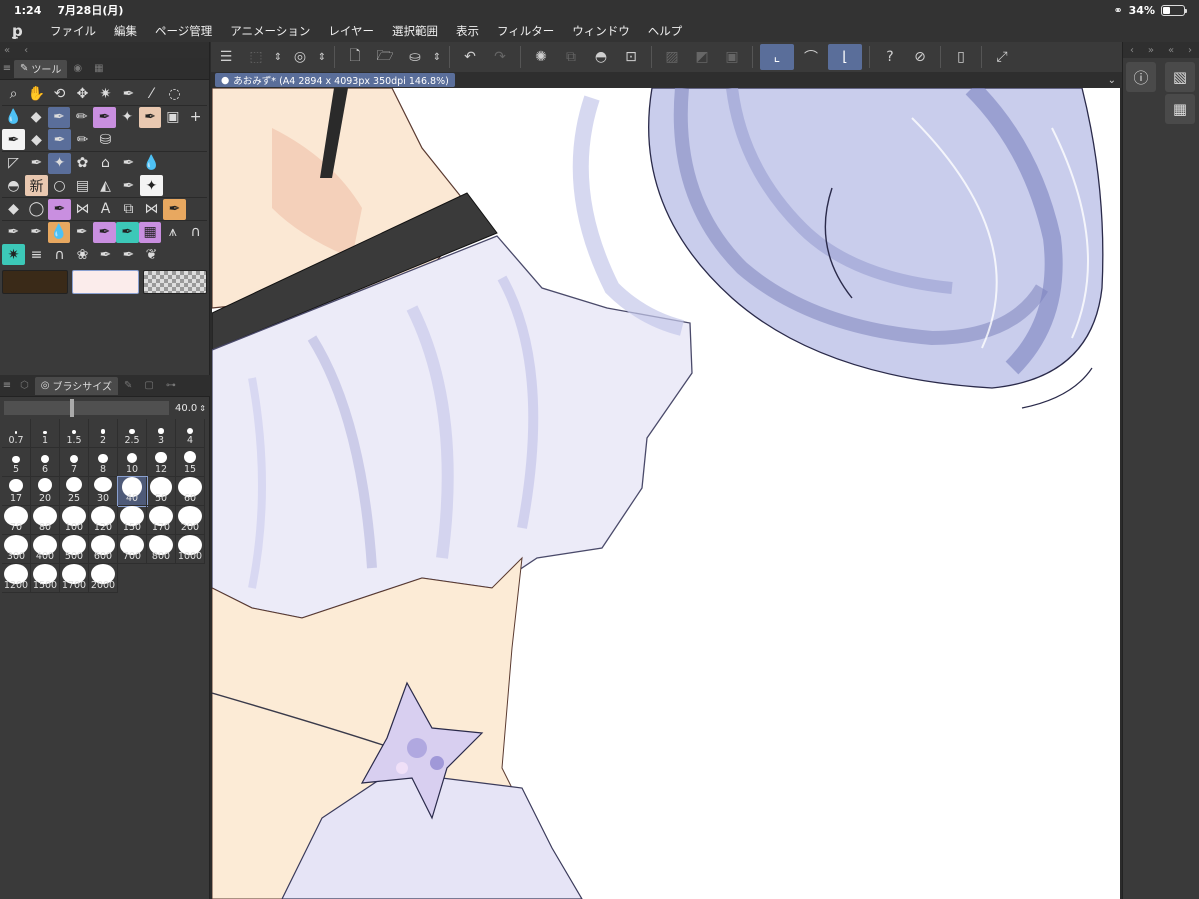 The height and width of the screenshot is (899, 1199). Describe the element at coordinates (36, 117) in the screenshot. I see `eraser-icon: ◆` at that location.